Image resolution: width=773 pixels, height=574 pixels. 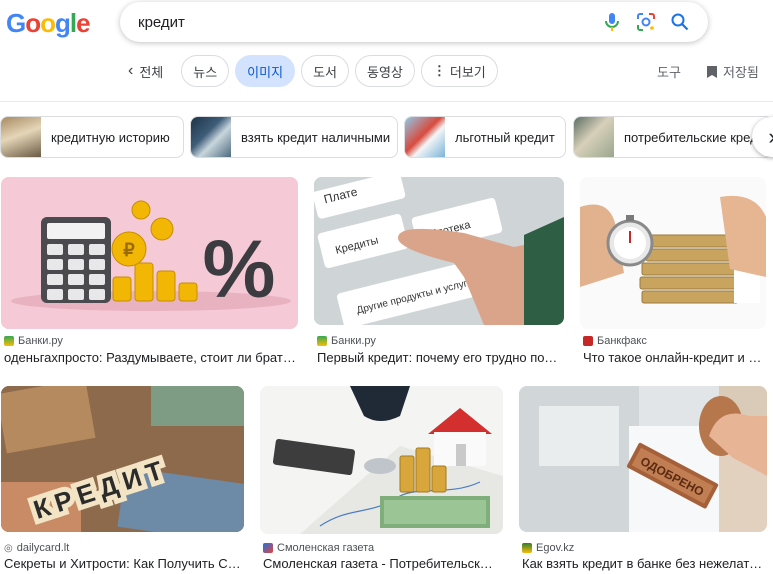 I want to click on tab-label: 도서, so click(x=325, y=72).